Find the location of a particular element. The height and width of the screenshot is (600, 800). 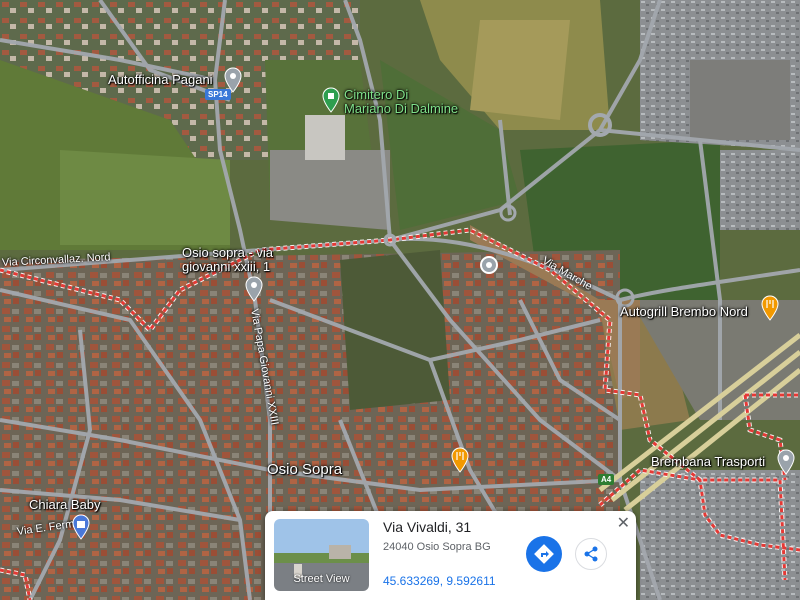

directions-icon is located at coordinates (544, 554).